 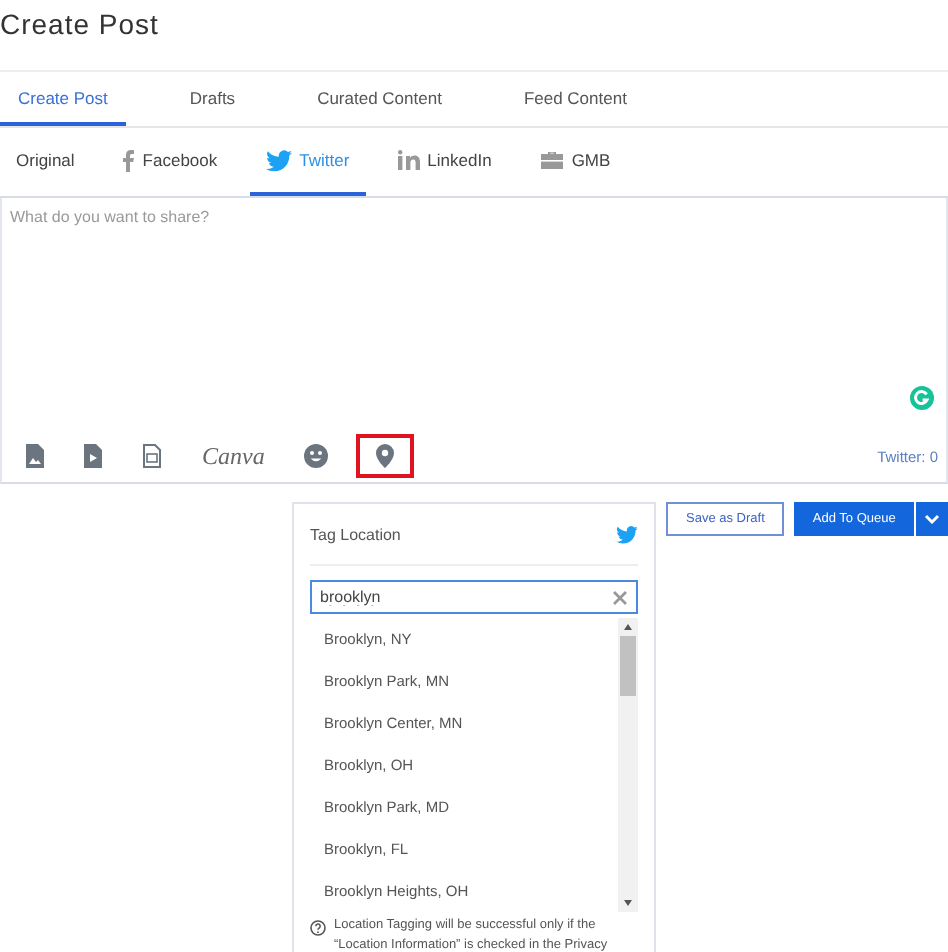 What do you see at coordinates (35, 456) in the screenshot?
I see `image-file-icon` at bounding box center [35, 456].